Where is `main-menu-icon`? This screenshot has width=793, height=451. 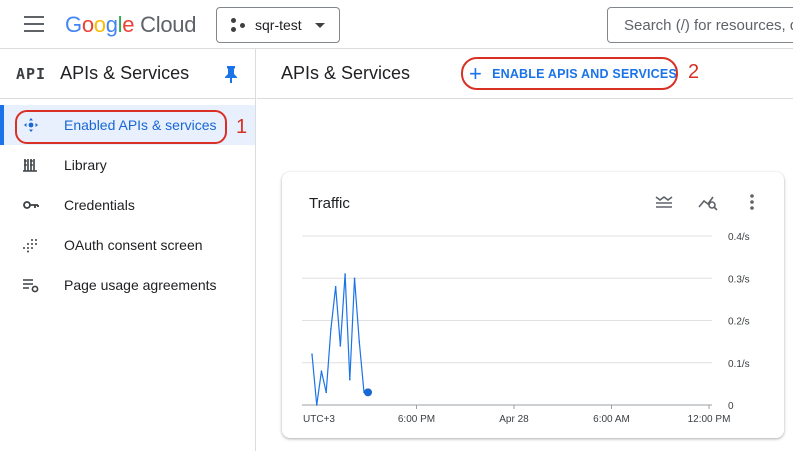 main-menu-icon is located at coordinates (34, 24).